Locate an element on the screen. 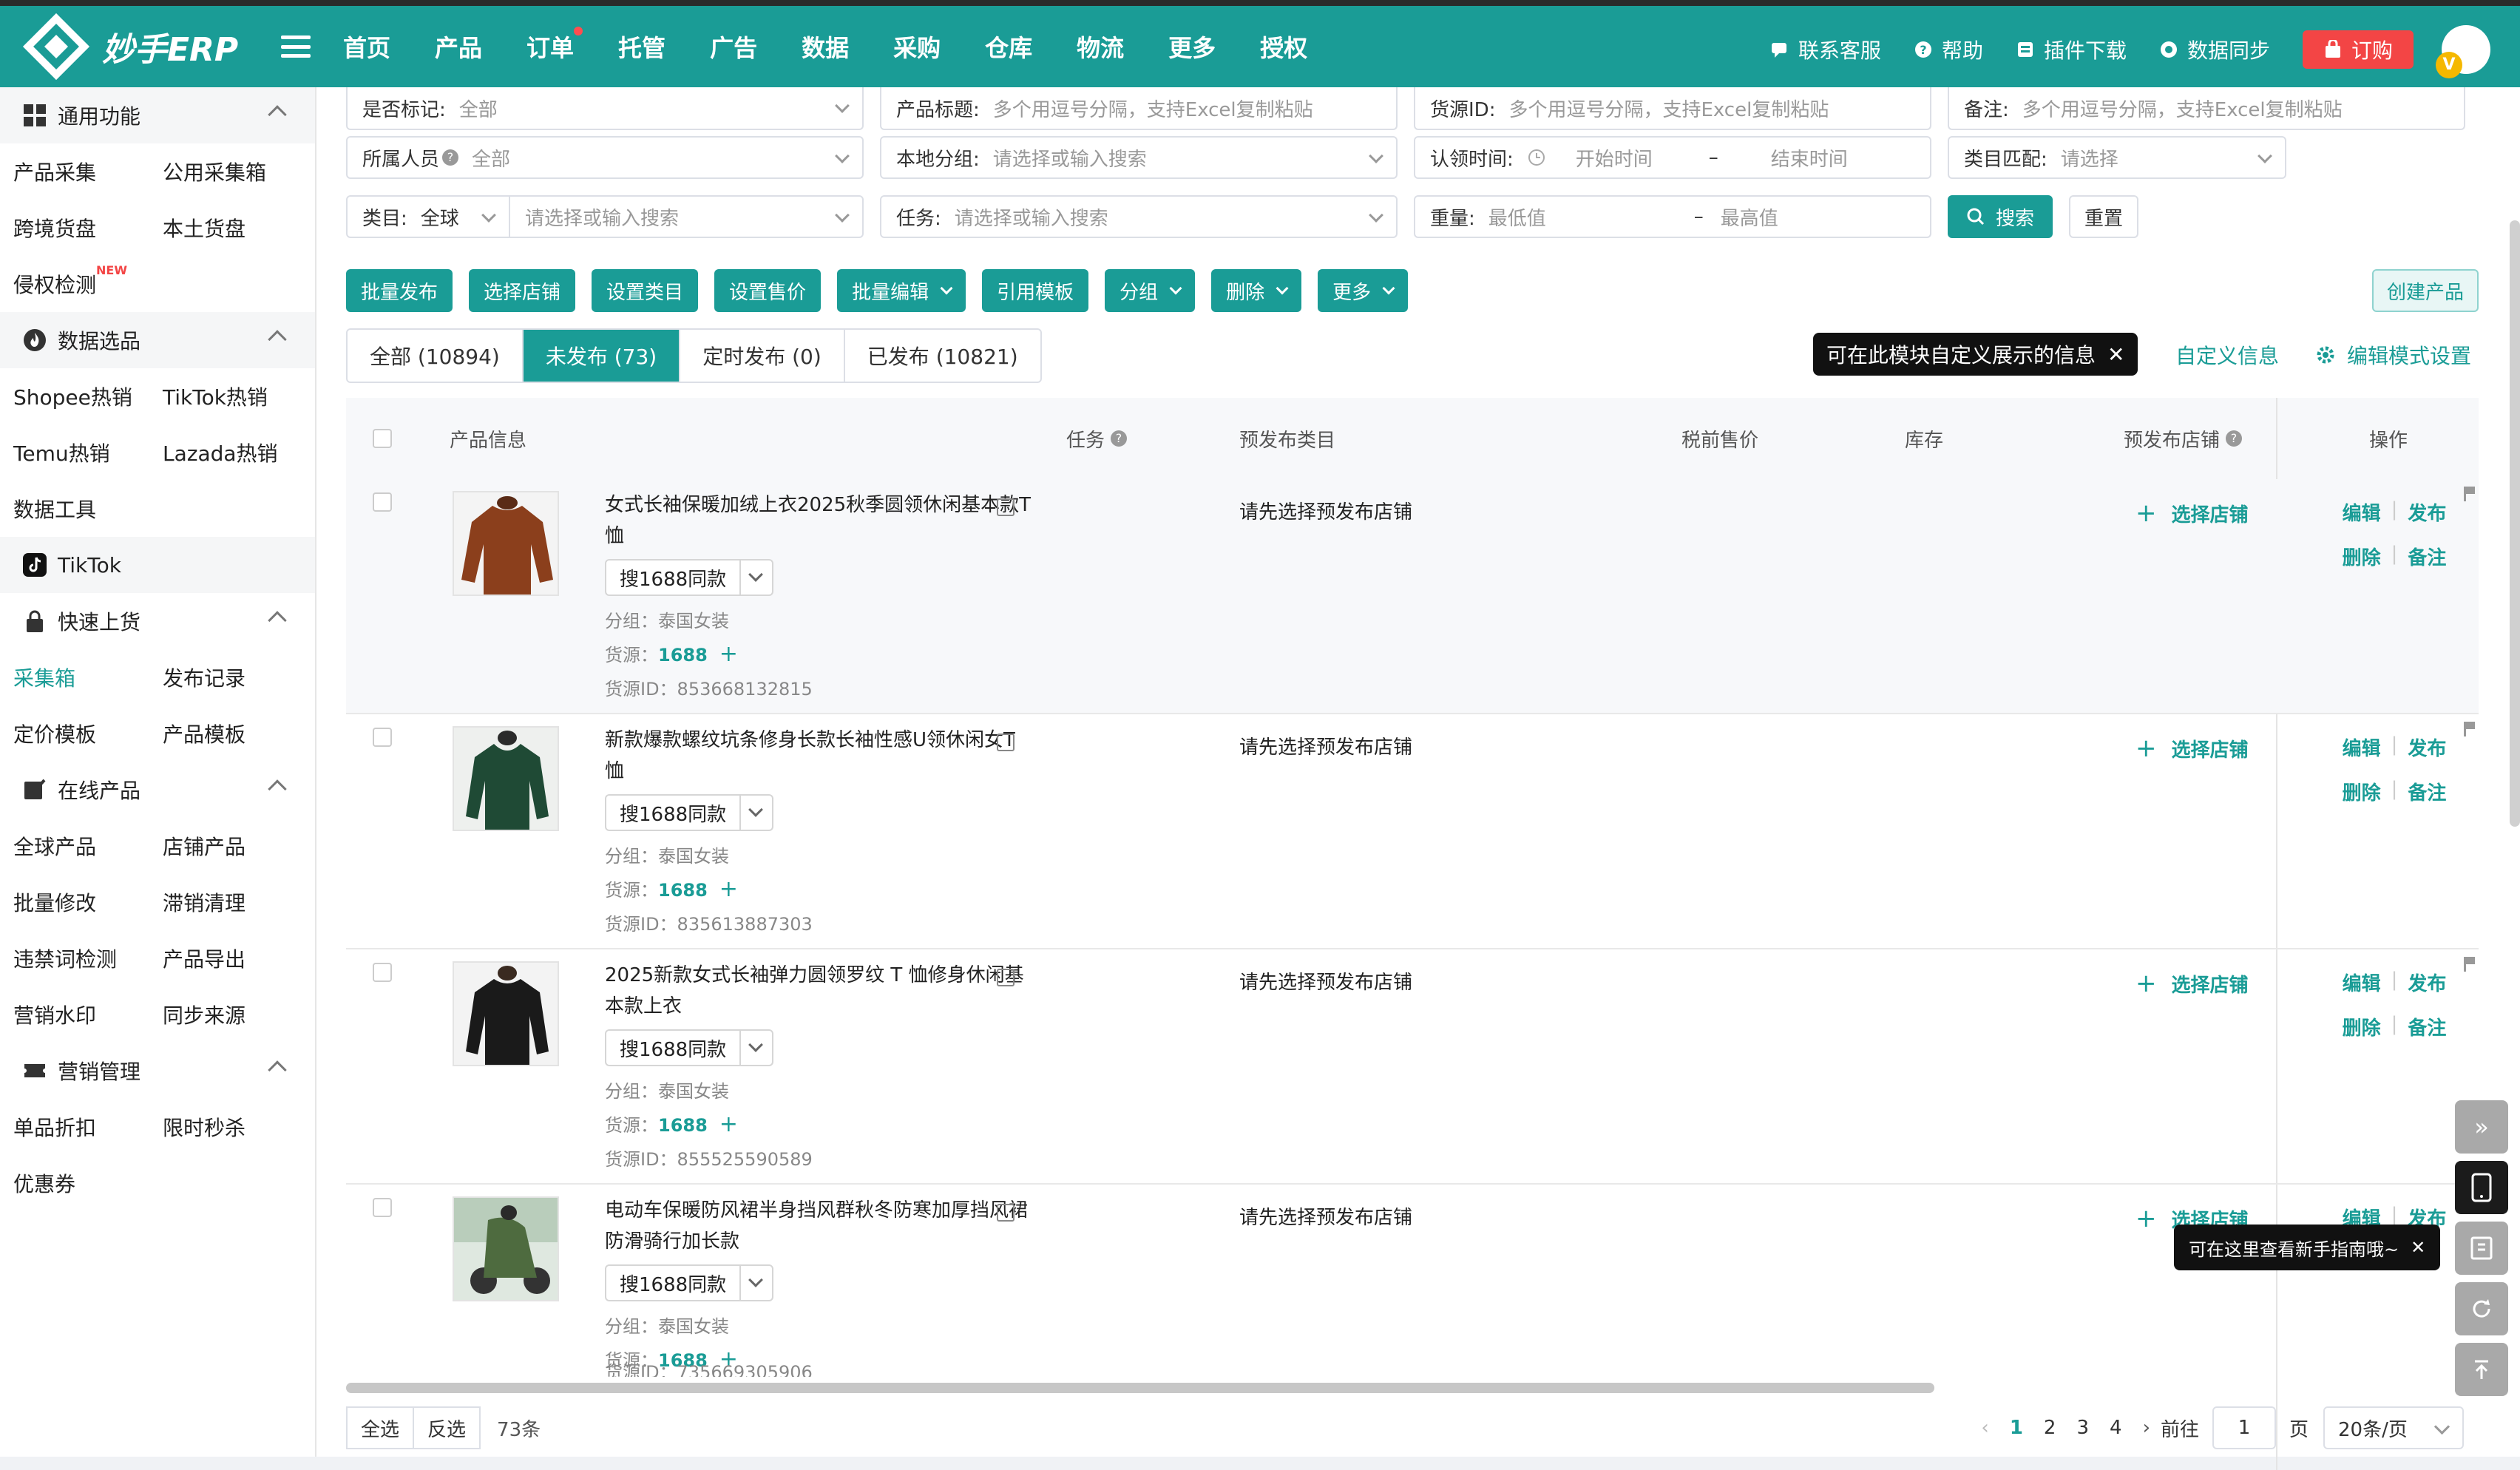 This screenshot has height=1470, width=2520. sidebar-item-watermark: 营销水印 is located at coordinates (88, 1015).